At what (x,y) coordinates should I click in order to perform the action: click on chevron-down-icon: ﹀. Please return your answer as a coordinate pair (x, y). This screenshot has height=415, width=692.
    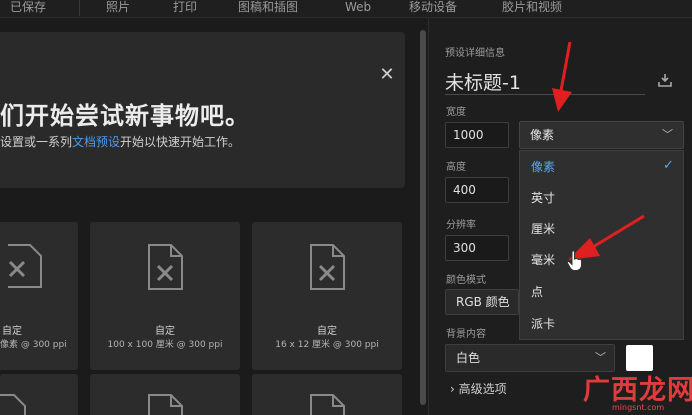
    Looking at the image, I should click on (667, 134).